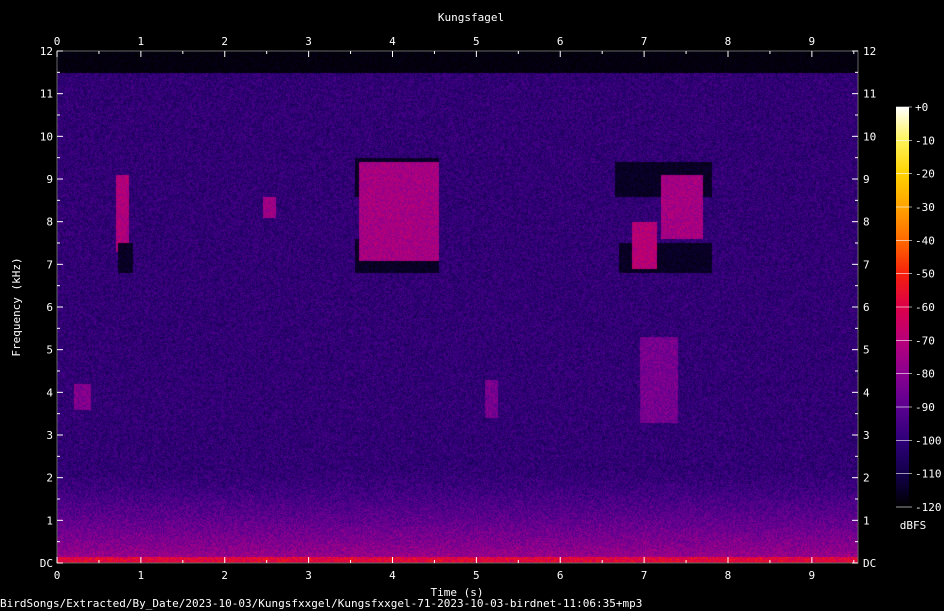  Describe the element at coordinates (866, 435) in the screenshot. I see `y-tick-label-right: 3` at that location.